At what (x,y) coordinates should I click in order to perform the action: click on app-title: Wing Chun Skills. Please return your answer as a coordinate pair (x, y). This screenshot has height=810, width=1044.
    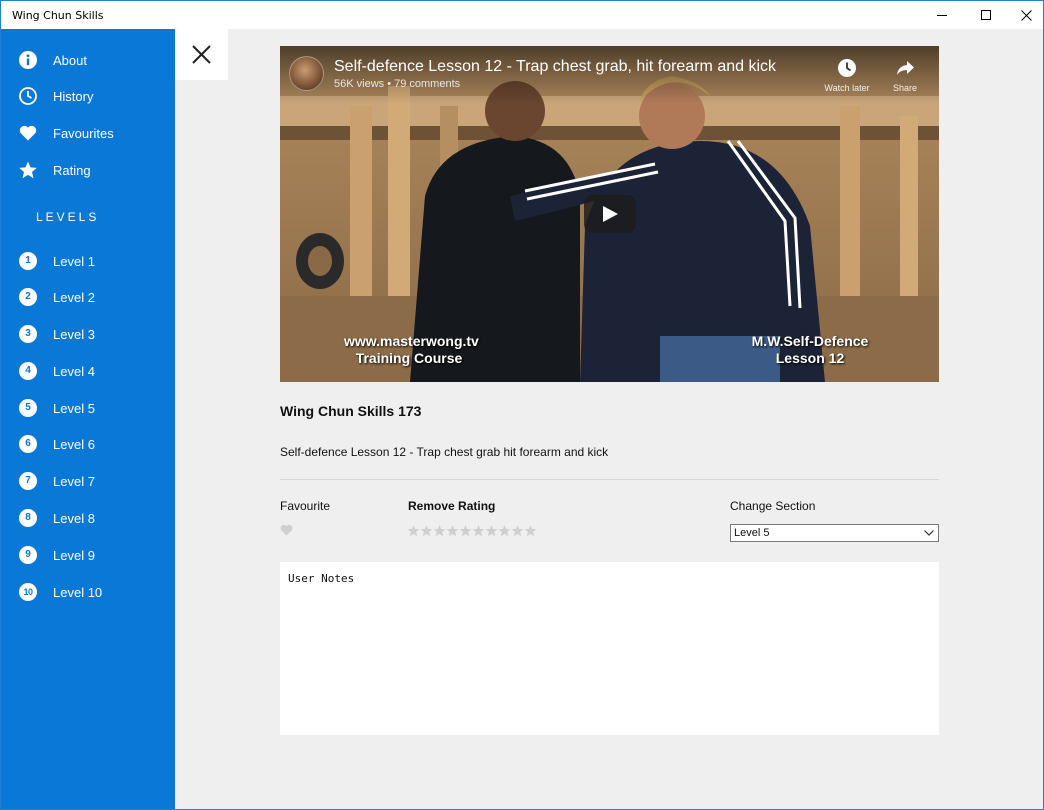
    Looking at the image, I should click on (58, 15).